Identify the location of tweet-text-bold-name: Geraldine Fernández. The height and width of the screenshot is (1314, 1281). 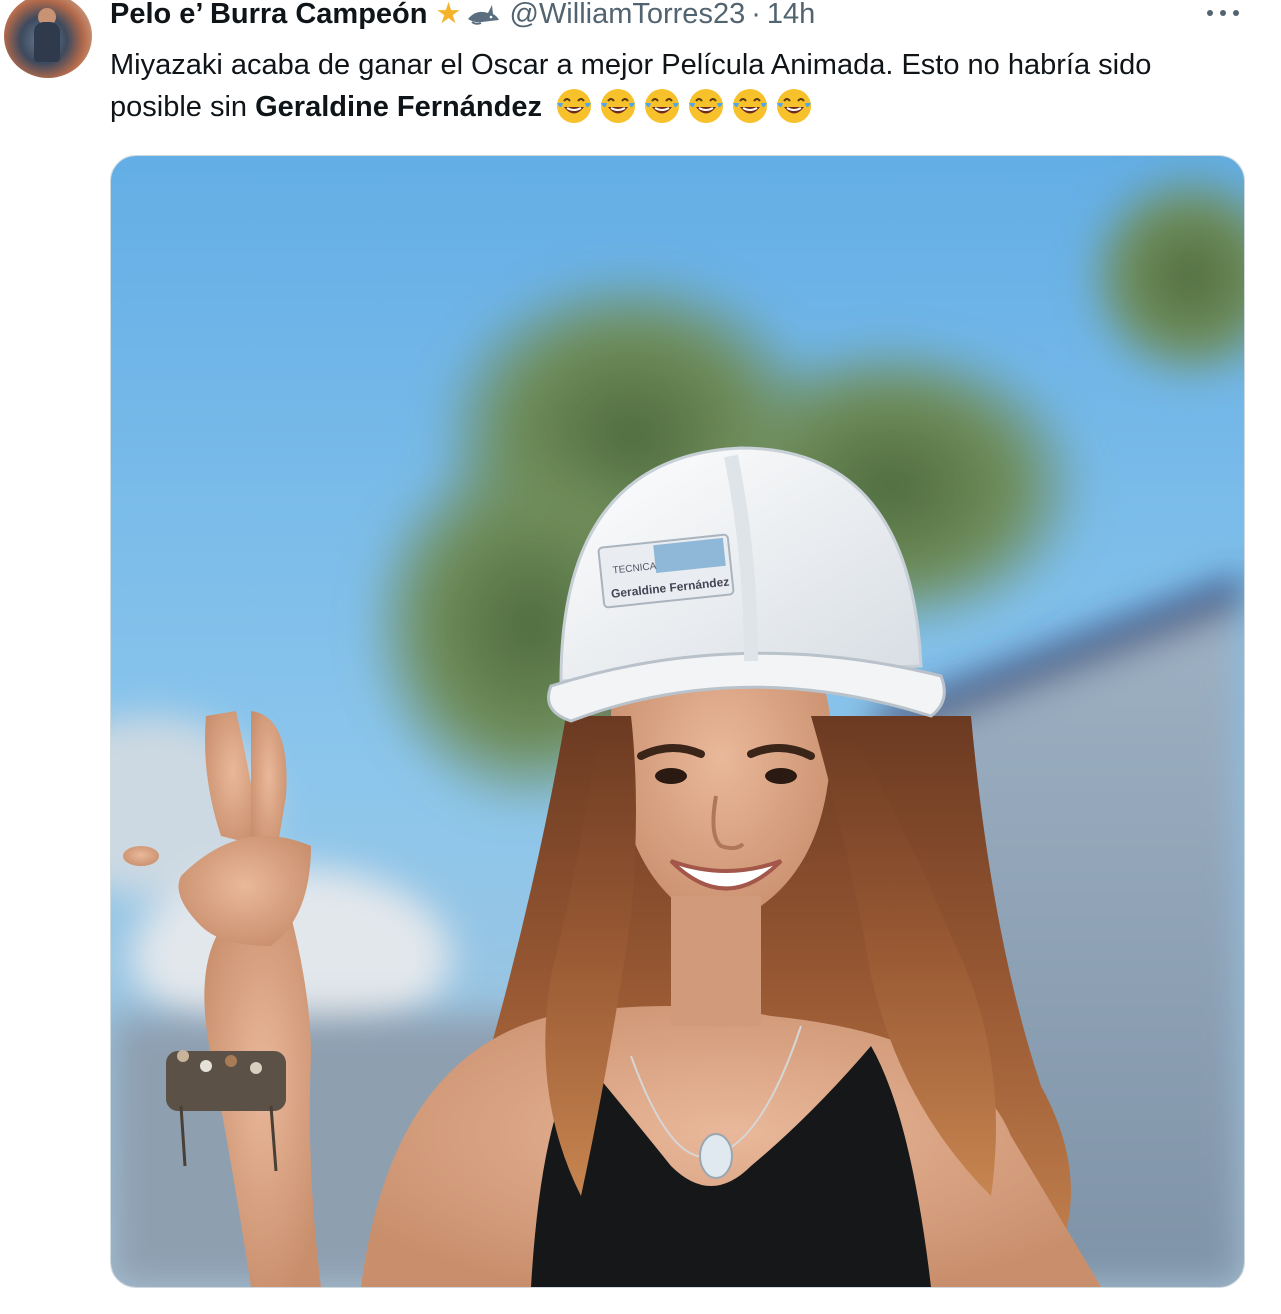
(398, 107).